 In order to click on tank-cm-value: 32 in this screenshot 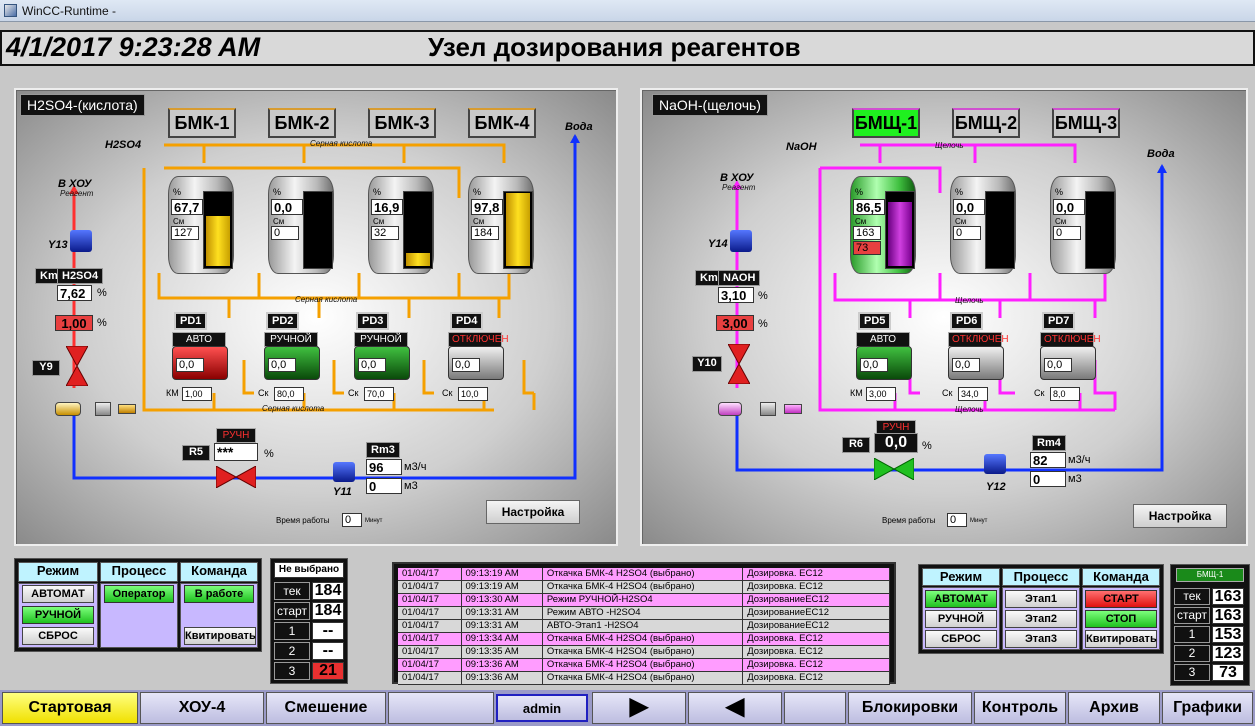, I will do `click(385, 233)`.